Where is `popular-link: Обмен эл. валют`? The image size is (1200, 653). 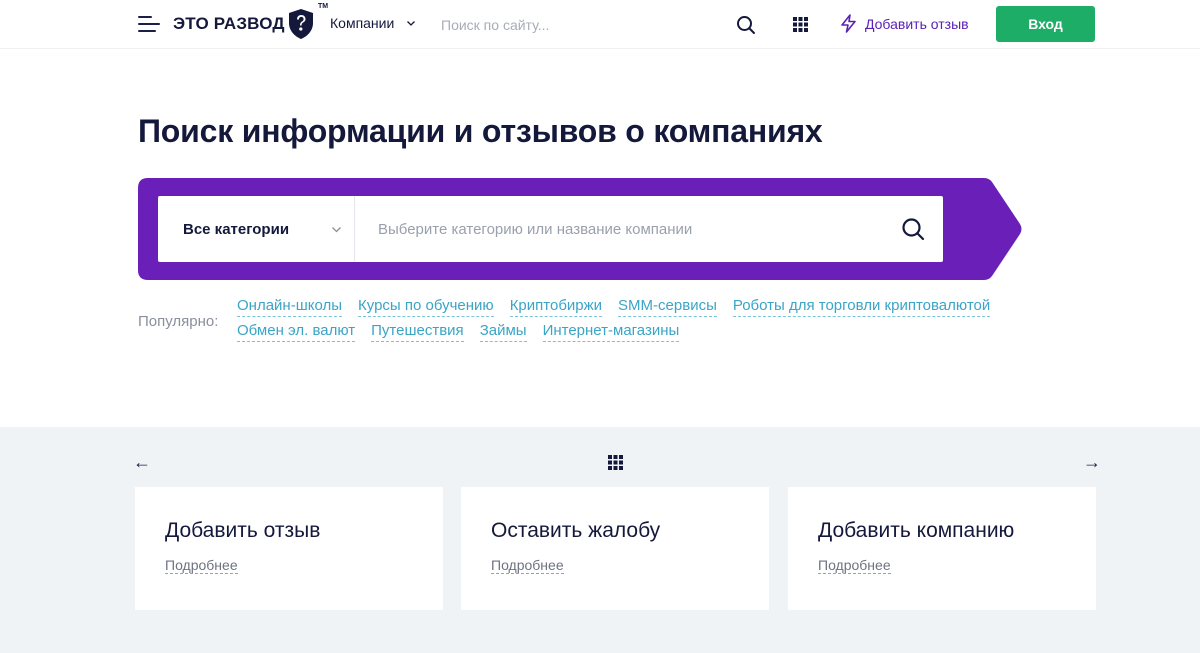 popular-link: Обмен эл. валют is located at coordinates (296, 332).